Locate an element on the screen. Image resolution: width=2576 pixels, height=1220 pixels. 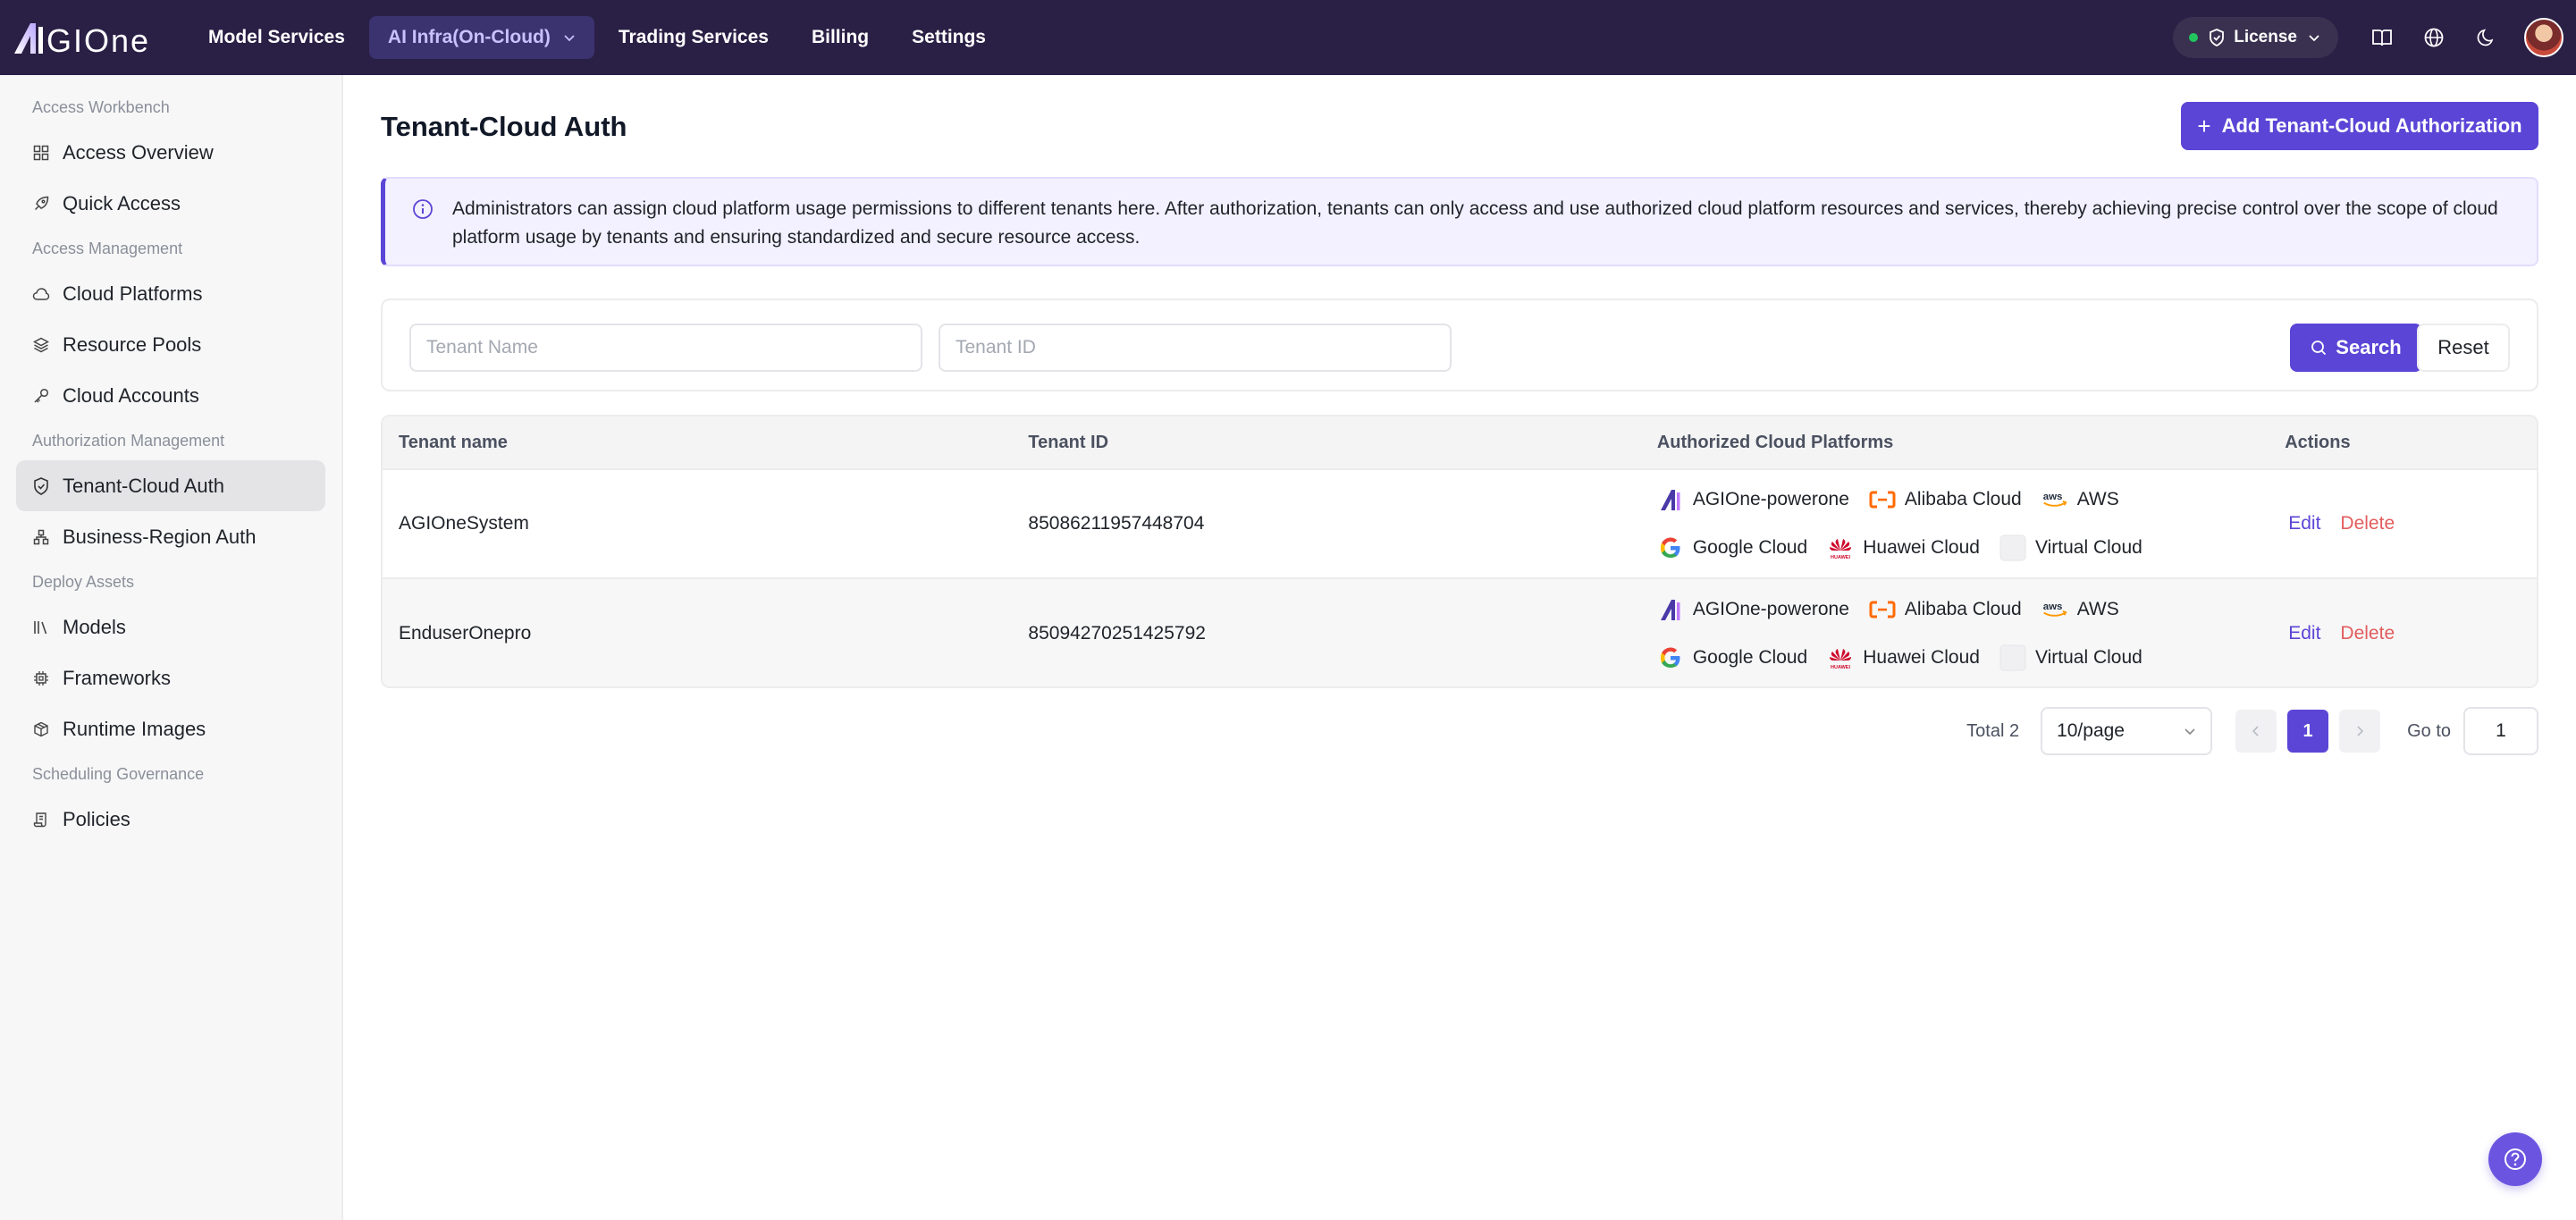
sidebar-item-frameworks: Frameworks is located at coordinates (171, 678).